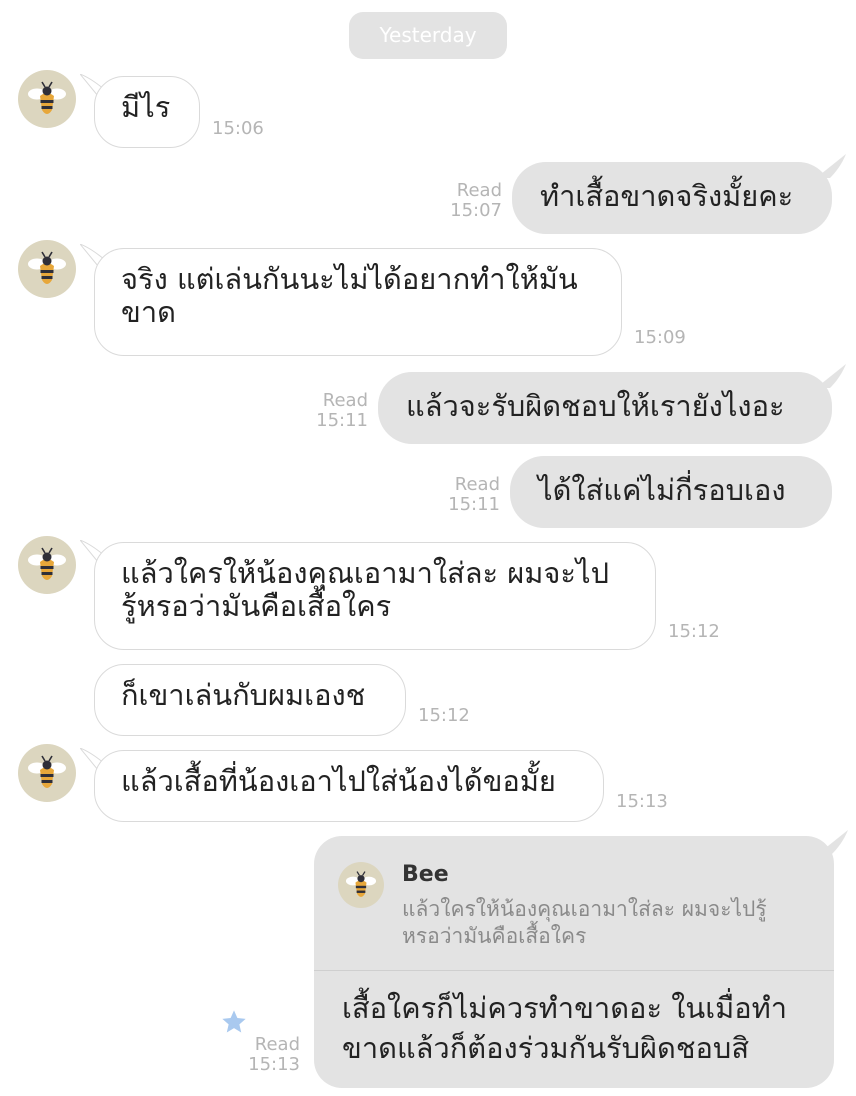  Describe the element at coordinates (358, 302) in the screenshot. I see `message-bubble-incoming: จริง แต่เล่นกันนะไม่ได้อยากทำให้มัน ขาด` at that location.